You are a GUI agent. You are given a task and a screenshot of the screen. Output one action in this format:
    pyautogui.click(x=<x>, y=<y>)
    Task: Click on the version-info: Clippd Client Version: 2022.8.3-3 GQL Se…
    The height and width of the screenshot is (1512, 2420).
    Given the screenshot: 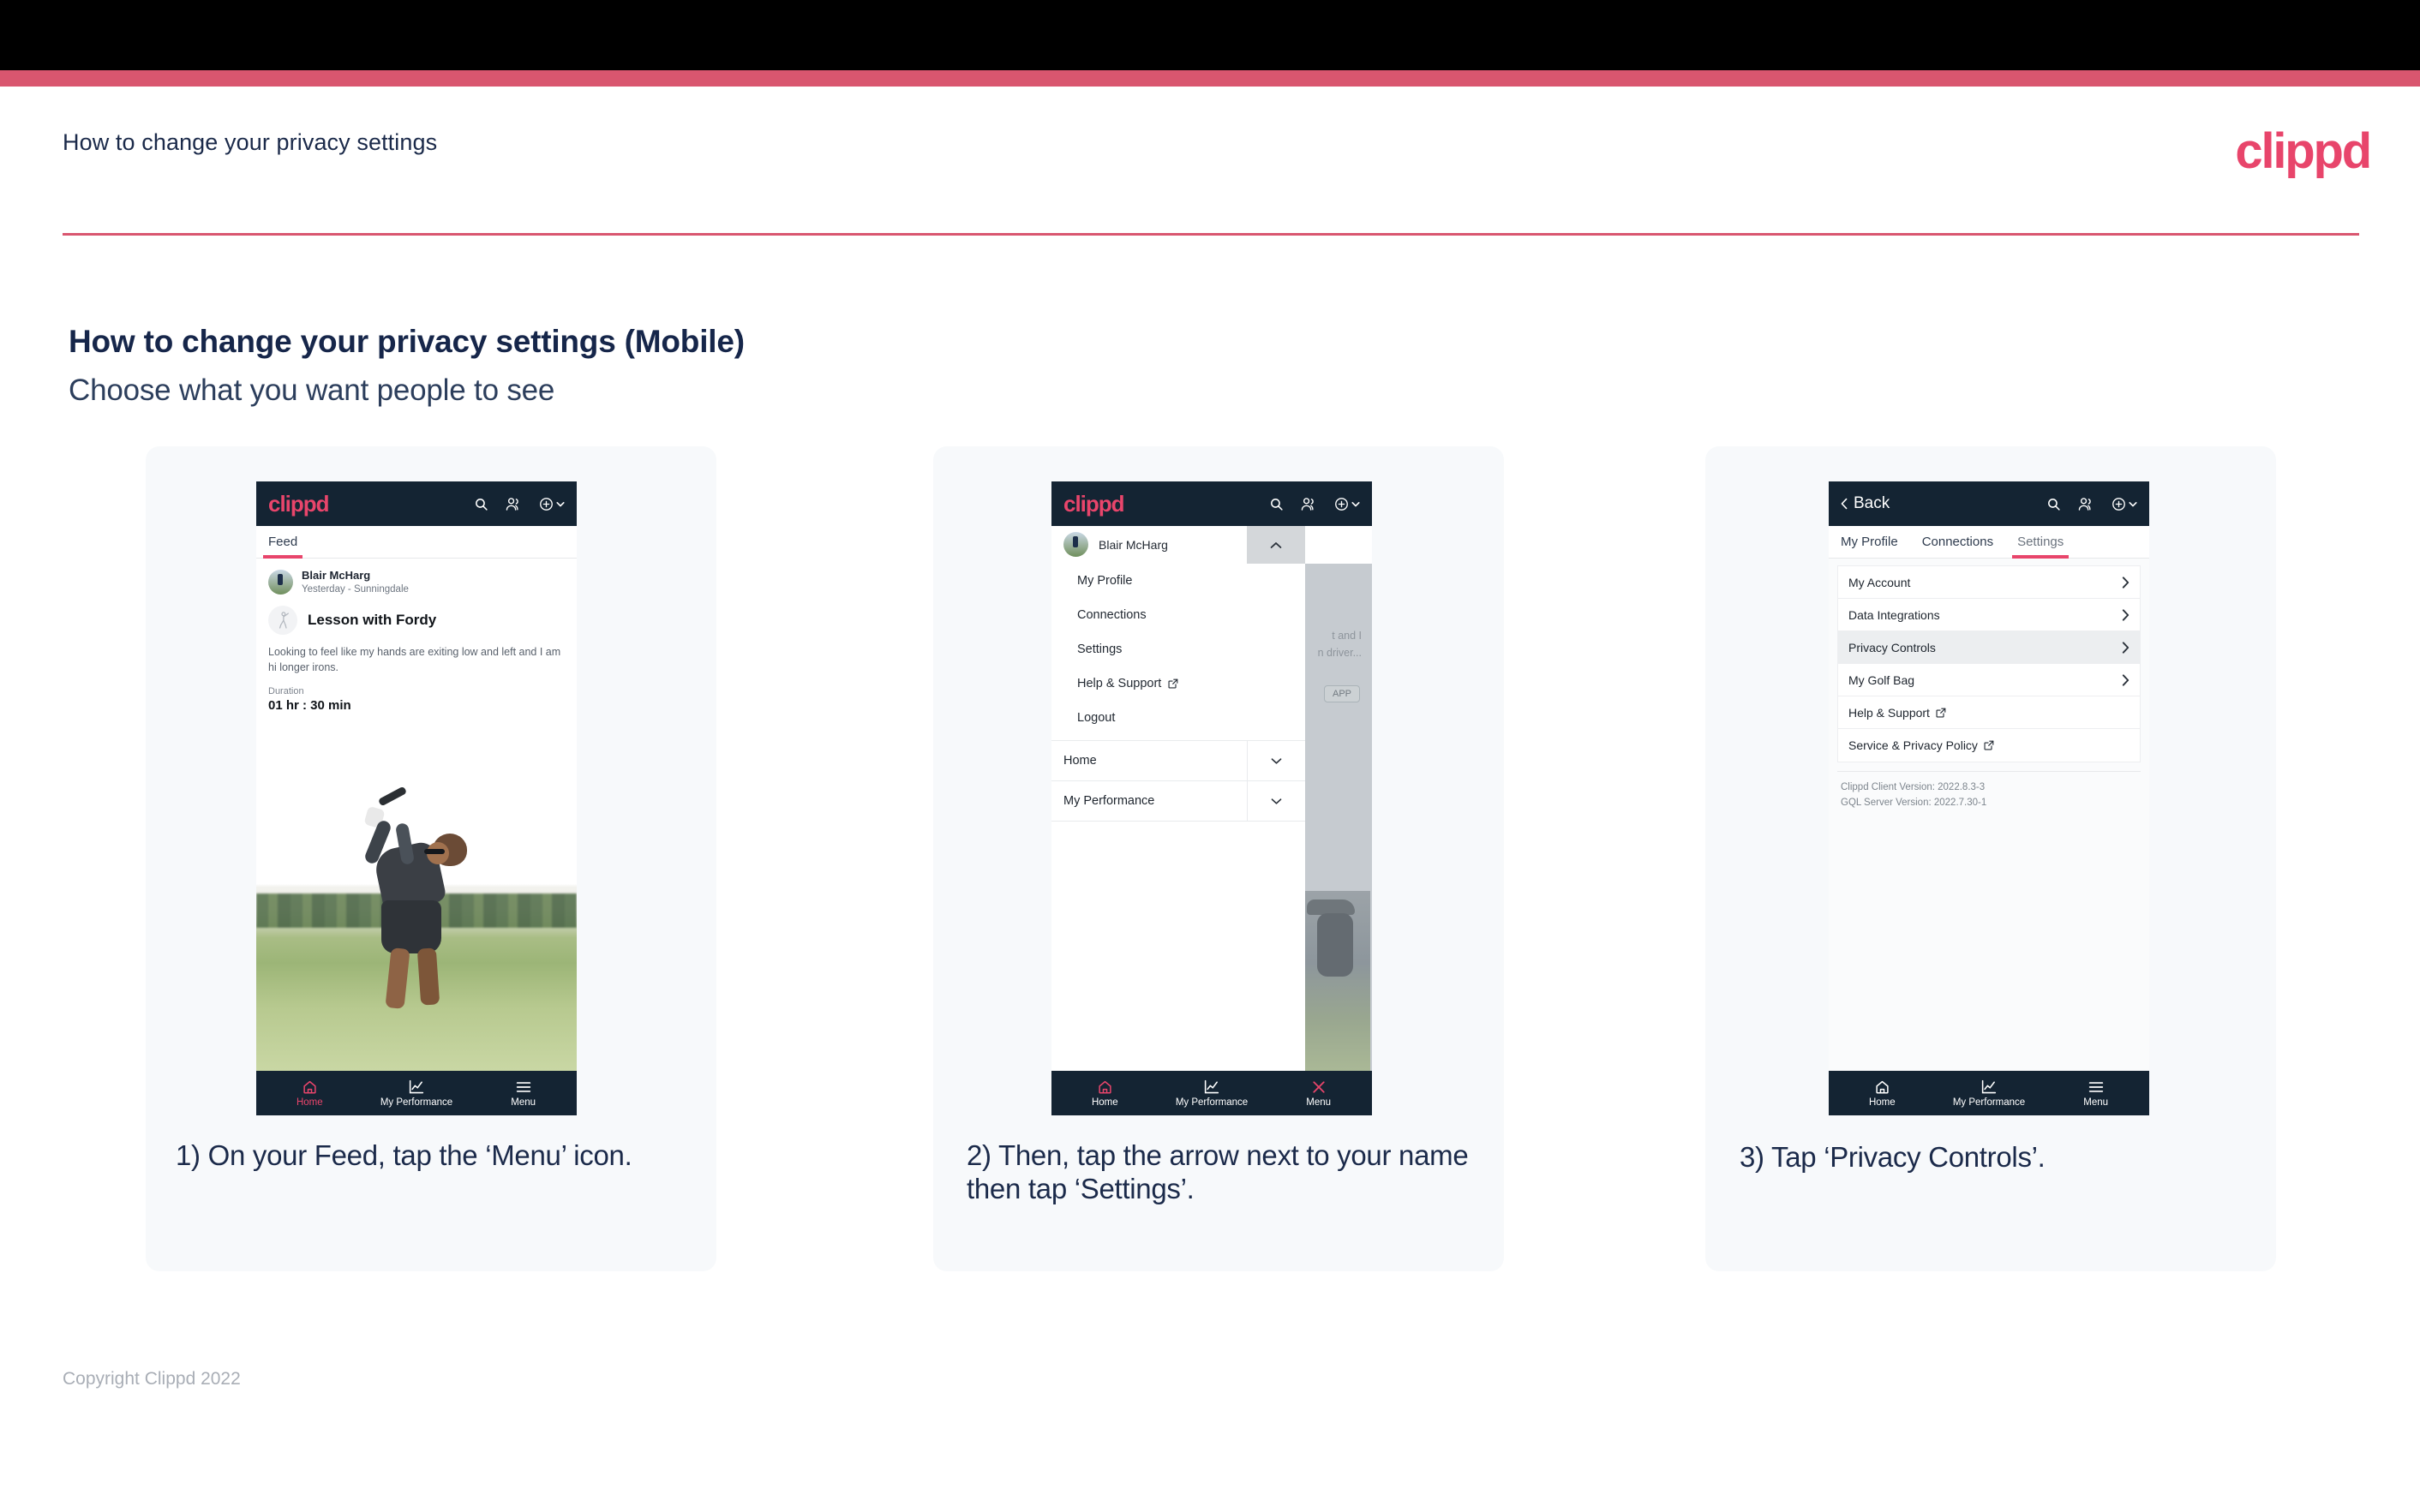 What is the action you would take?
    pyautogui.click(x=1989, y=795)
    